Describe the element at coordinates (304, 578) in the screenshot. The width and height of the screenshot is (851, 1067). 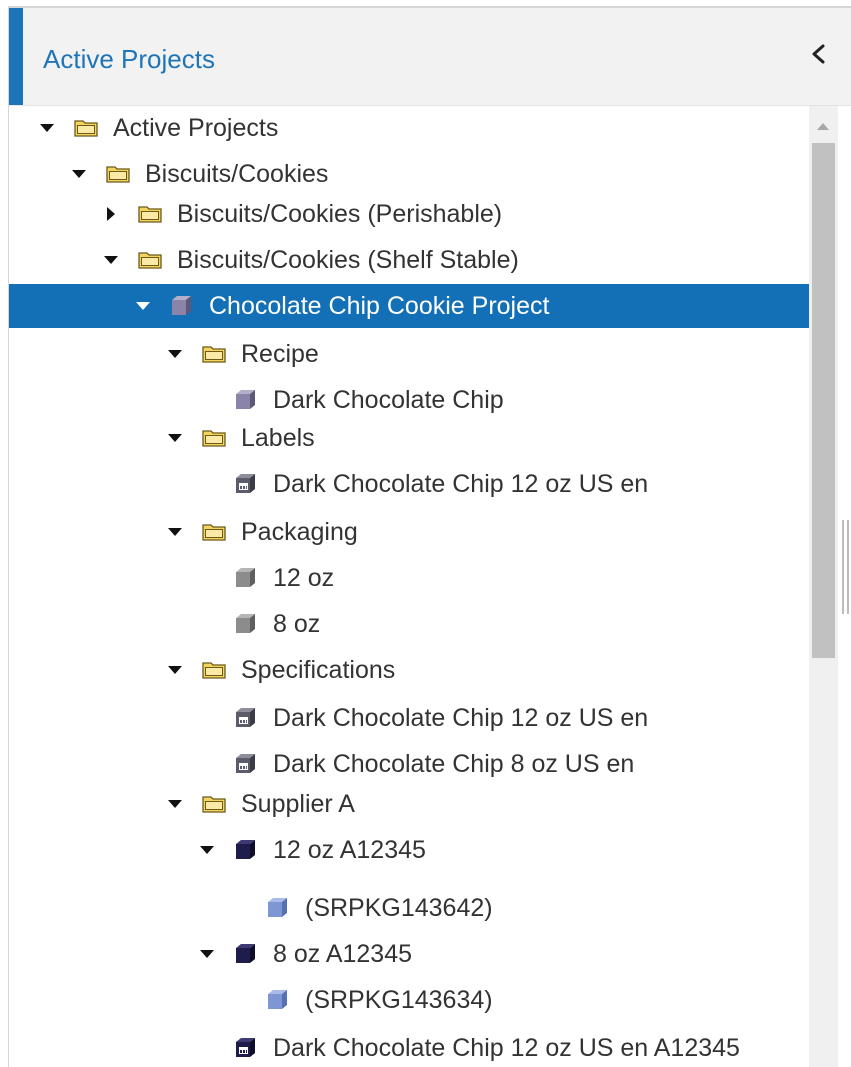
I see `tree-node-label: 12 oz` at that location.